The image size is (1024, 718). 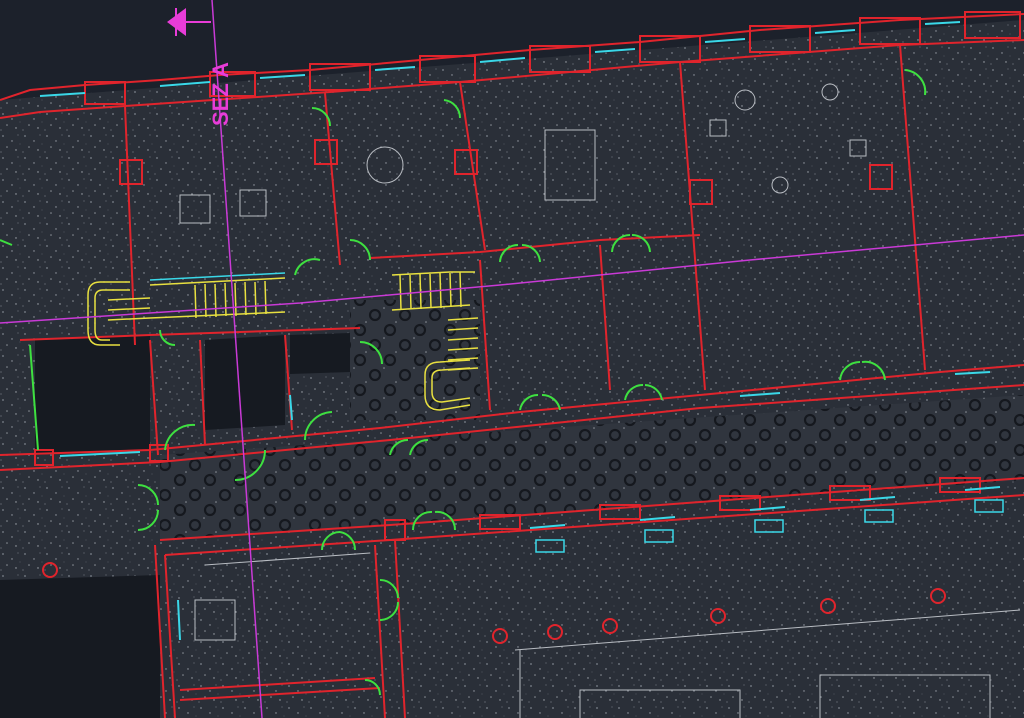 I want to click on section-label-text: SEZ A, so click(x=220, y=94).